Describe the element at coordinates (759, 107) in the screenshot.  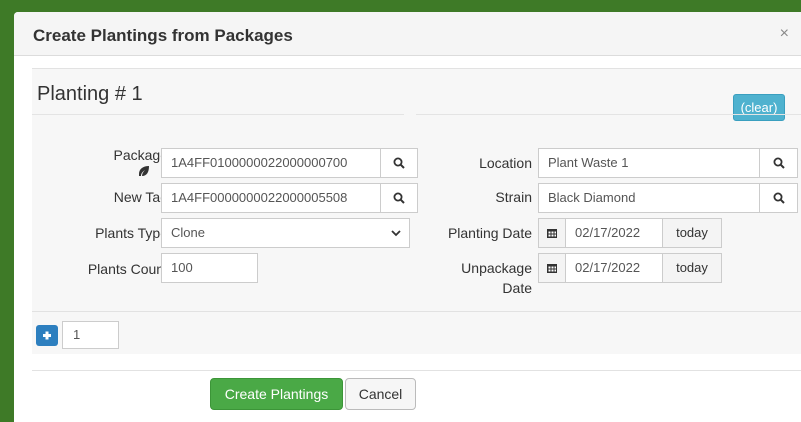
I see `clear-button: (clear)` at that location.